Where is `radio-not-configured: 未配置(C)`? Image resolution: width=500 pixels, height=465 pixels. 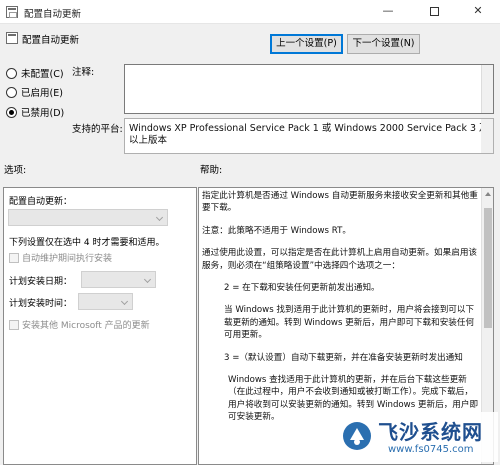
radio-not-configured: 未配置(C) is located at coordinates (35, 73).